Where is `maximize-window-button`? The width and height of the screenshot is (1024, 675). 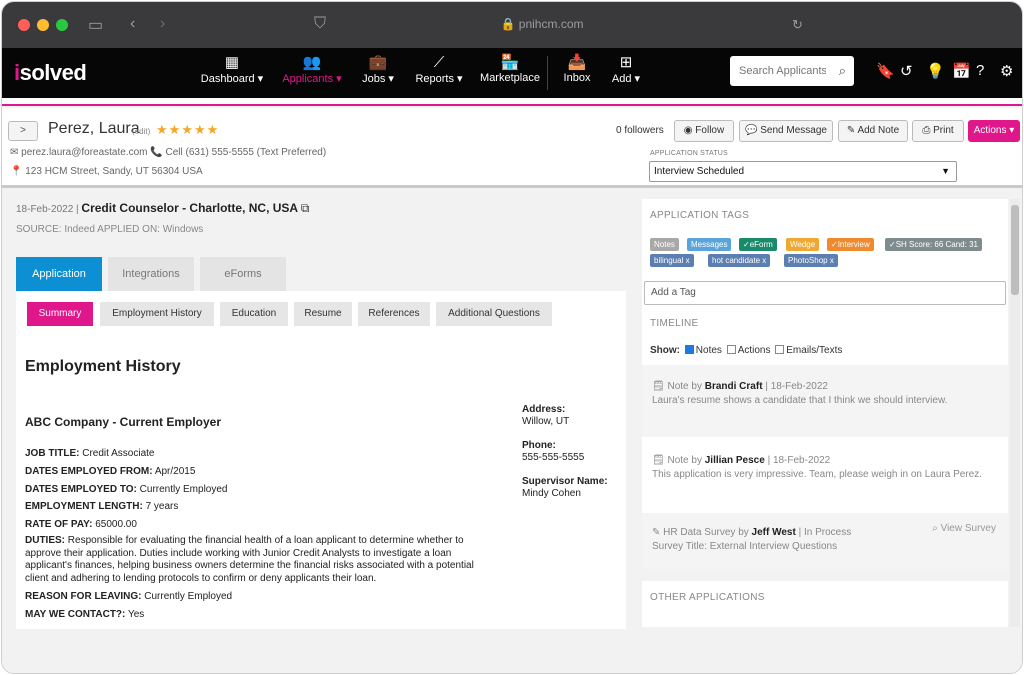
maximize-window-button is located at coordinates (62, 25).